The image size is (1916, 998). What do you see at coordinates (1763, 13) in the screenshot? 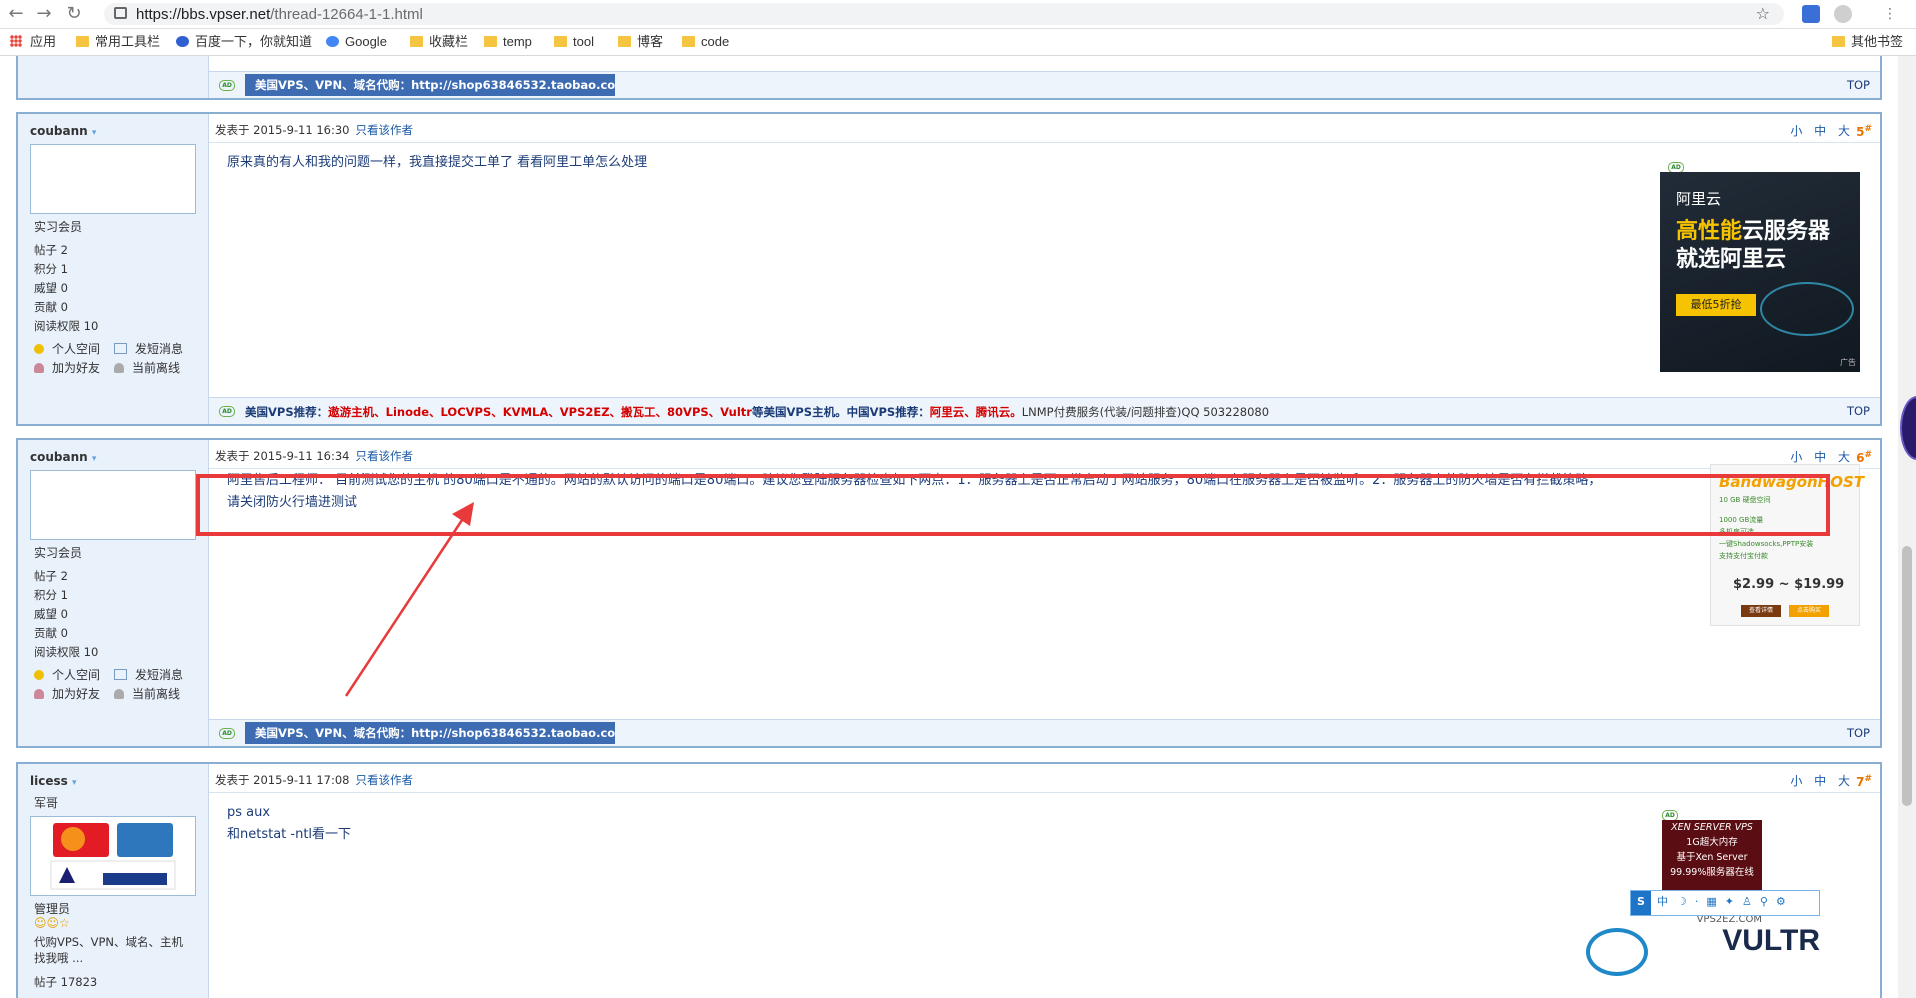
I see `bookmark-star-icon: ☆` at bounding box center [1763, 13].